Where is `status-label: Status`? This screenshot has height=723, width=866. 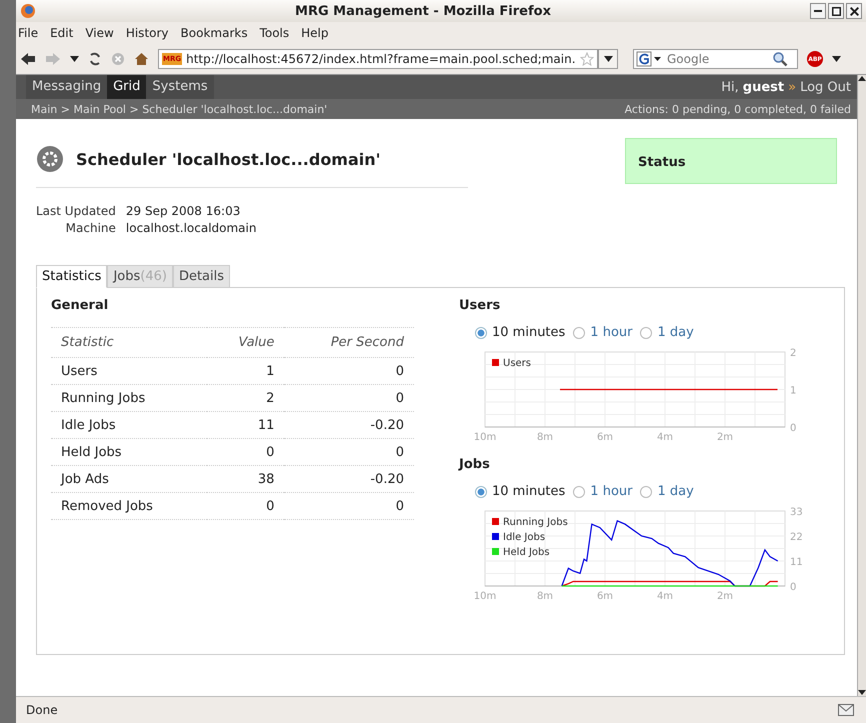 status-label: Status is located at coordinates (662, 162).